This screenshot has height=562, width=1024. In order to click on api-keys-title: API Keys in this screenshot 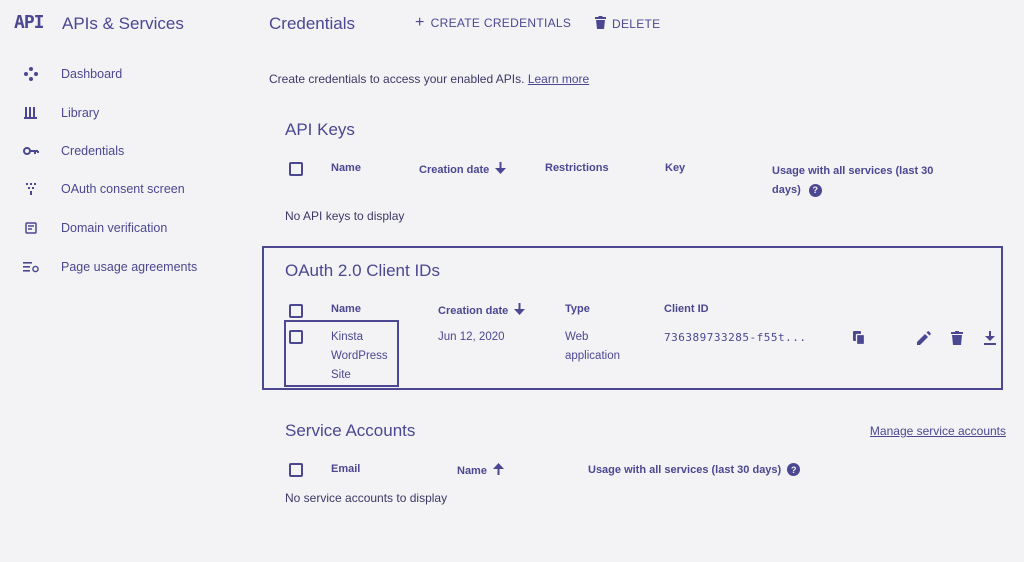, I will do `click(320, 129)`.